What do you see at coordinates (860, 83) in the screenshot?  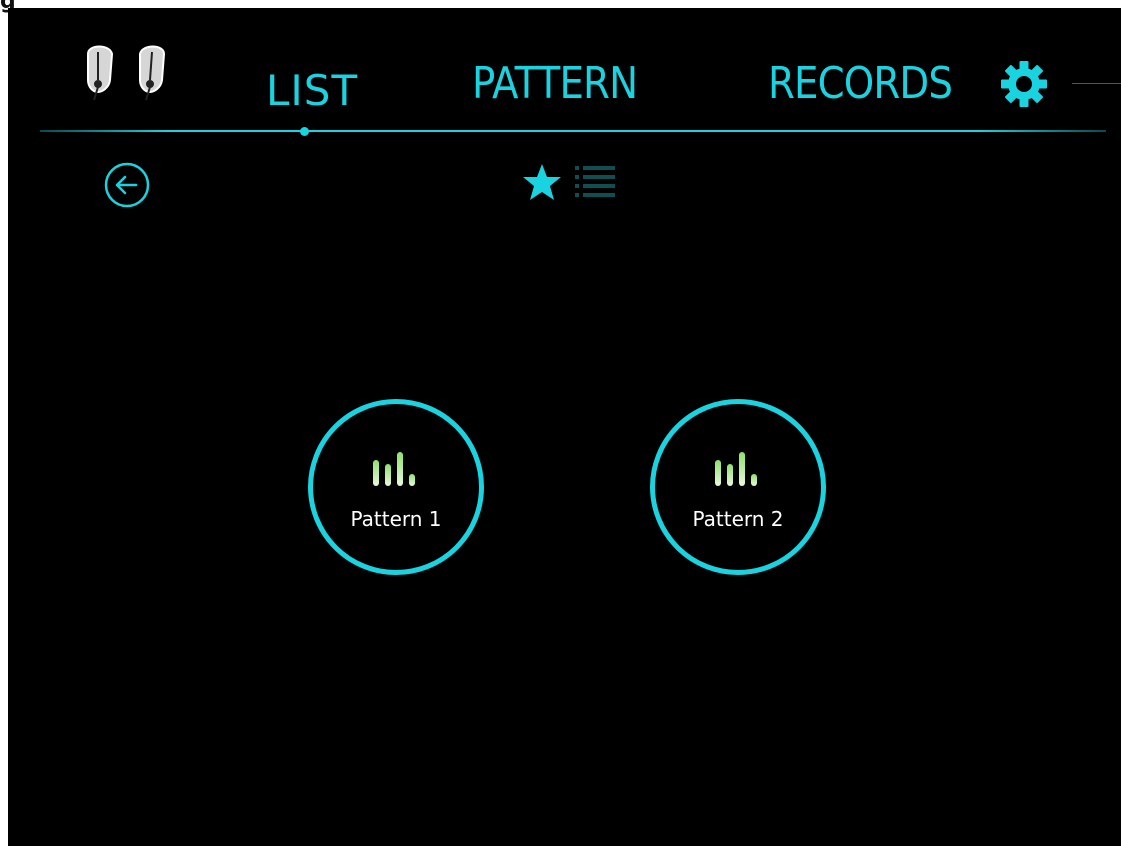 I see `tab-records: RECORDS` at bounding box center [860, 83].